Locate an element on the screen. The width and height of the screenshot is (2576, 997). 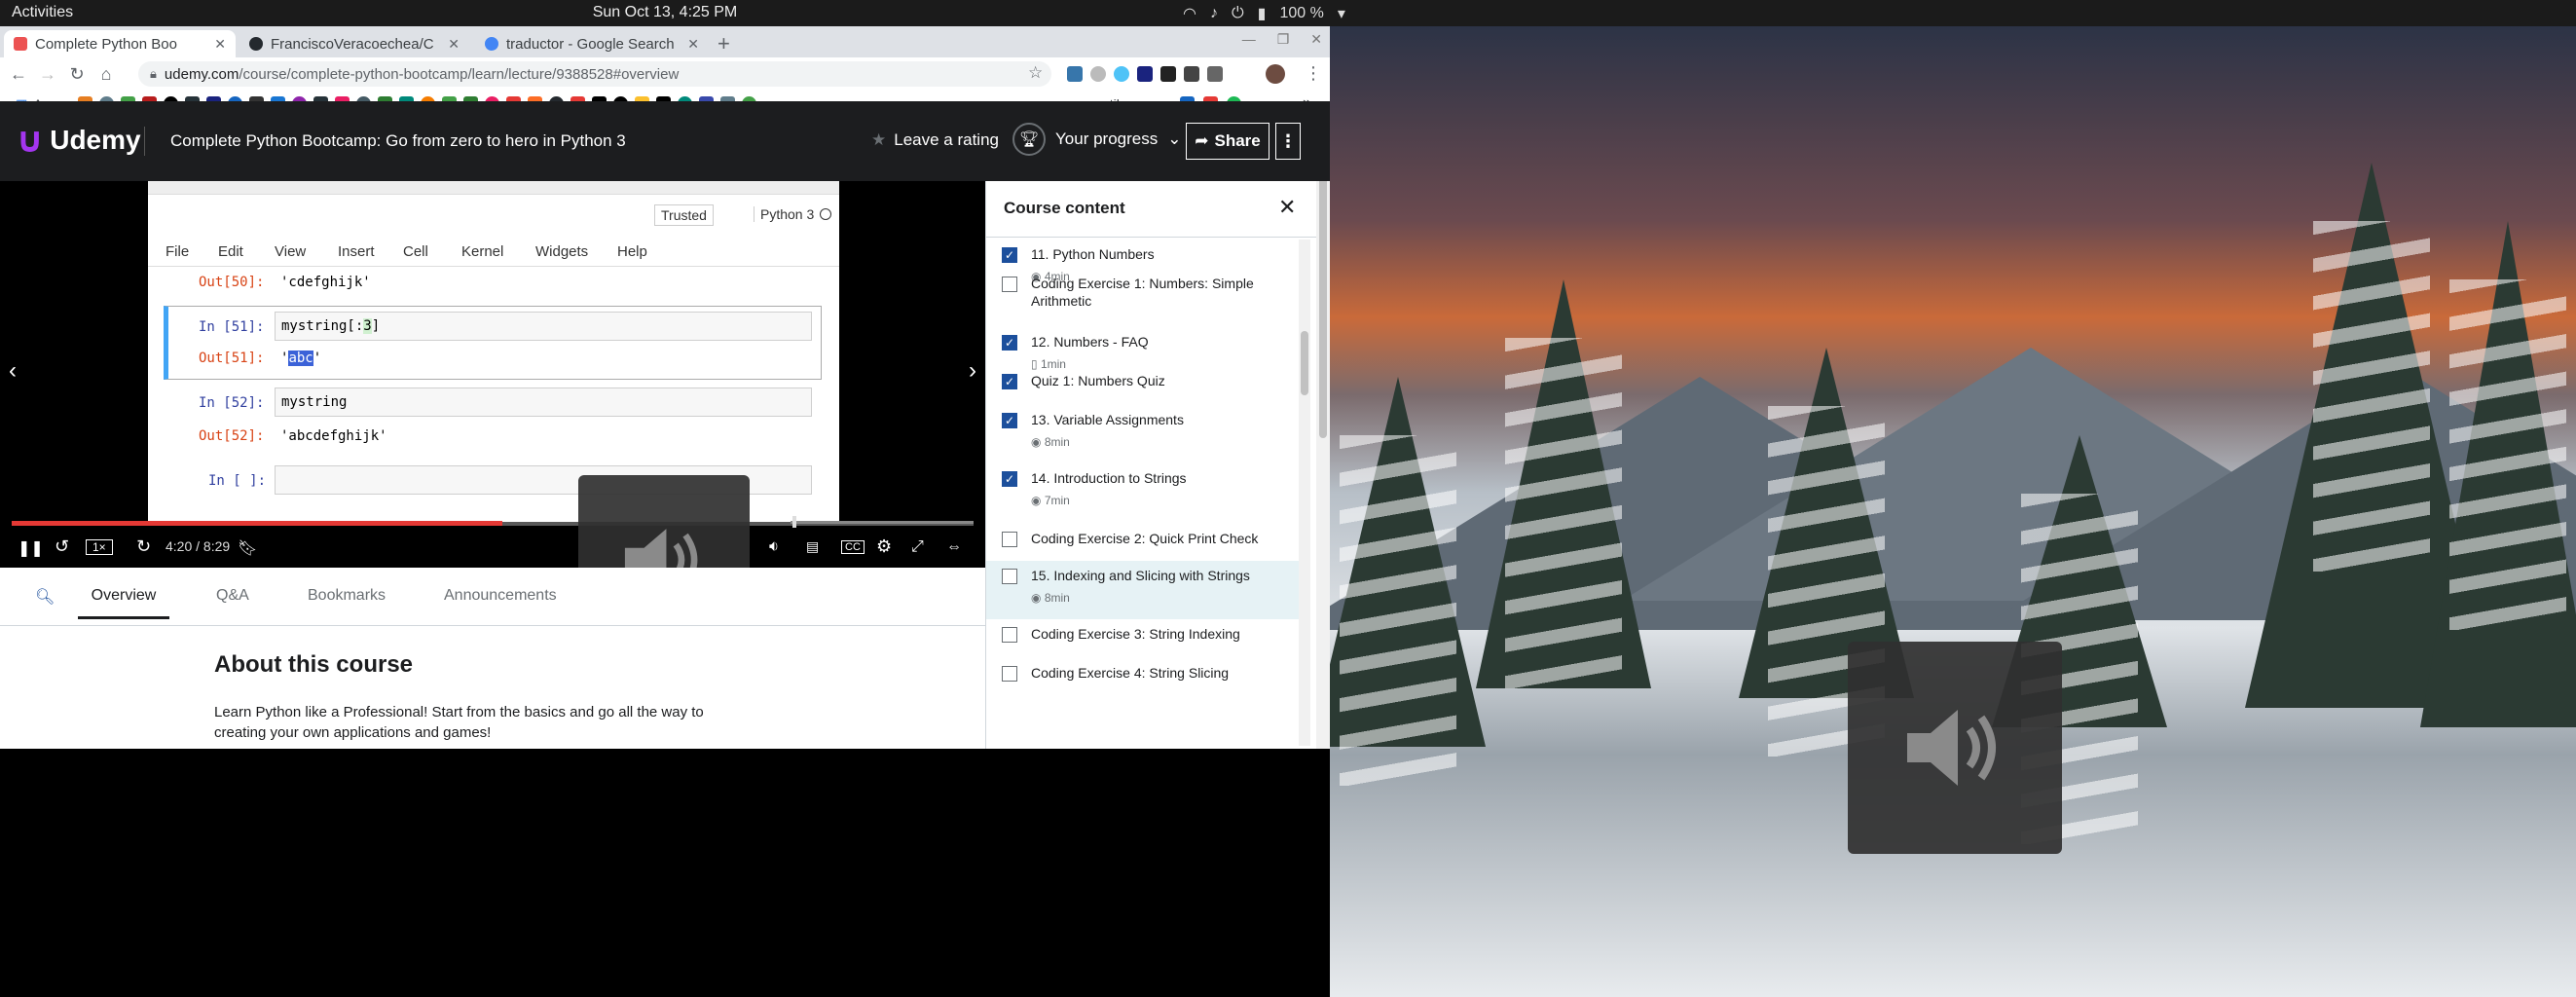
course-item: Coding Exercise 3: String Indexing is located at coordinates (1143, 638).